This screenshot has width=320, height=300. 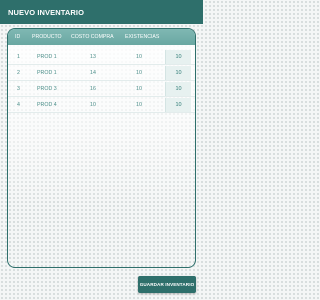 I want to click on cell-producto: PROD 4, so click(x=47, y=105).